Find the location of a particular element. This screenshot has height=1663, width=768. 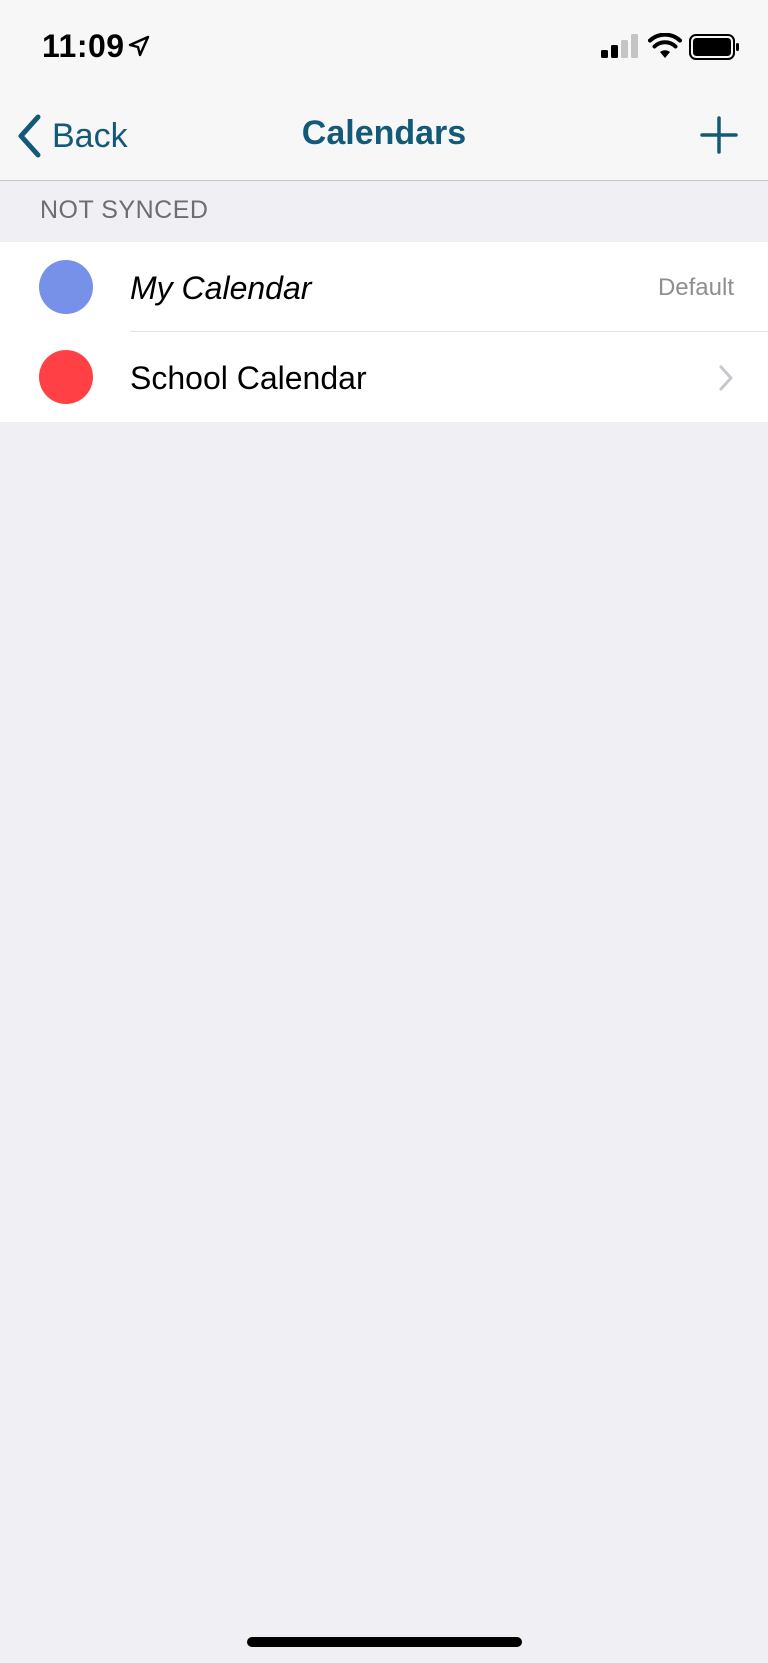

calendar-row-school-calendar: School Calendar is located at coordinates (384, 377).